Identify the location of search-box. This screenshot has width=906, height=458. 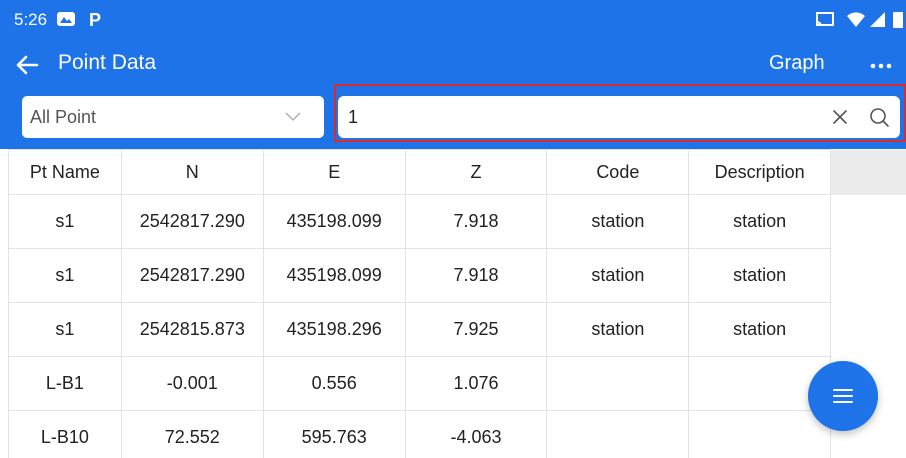
(619, 117).